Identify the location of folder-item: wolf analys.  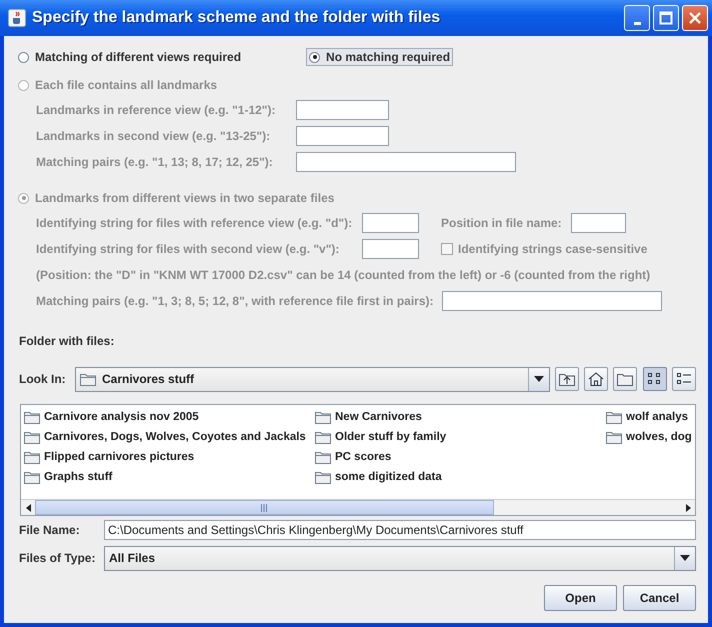
(650, 417).